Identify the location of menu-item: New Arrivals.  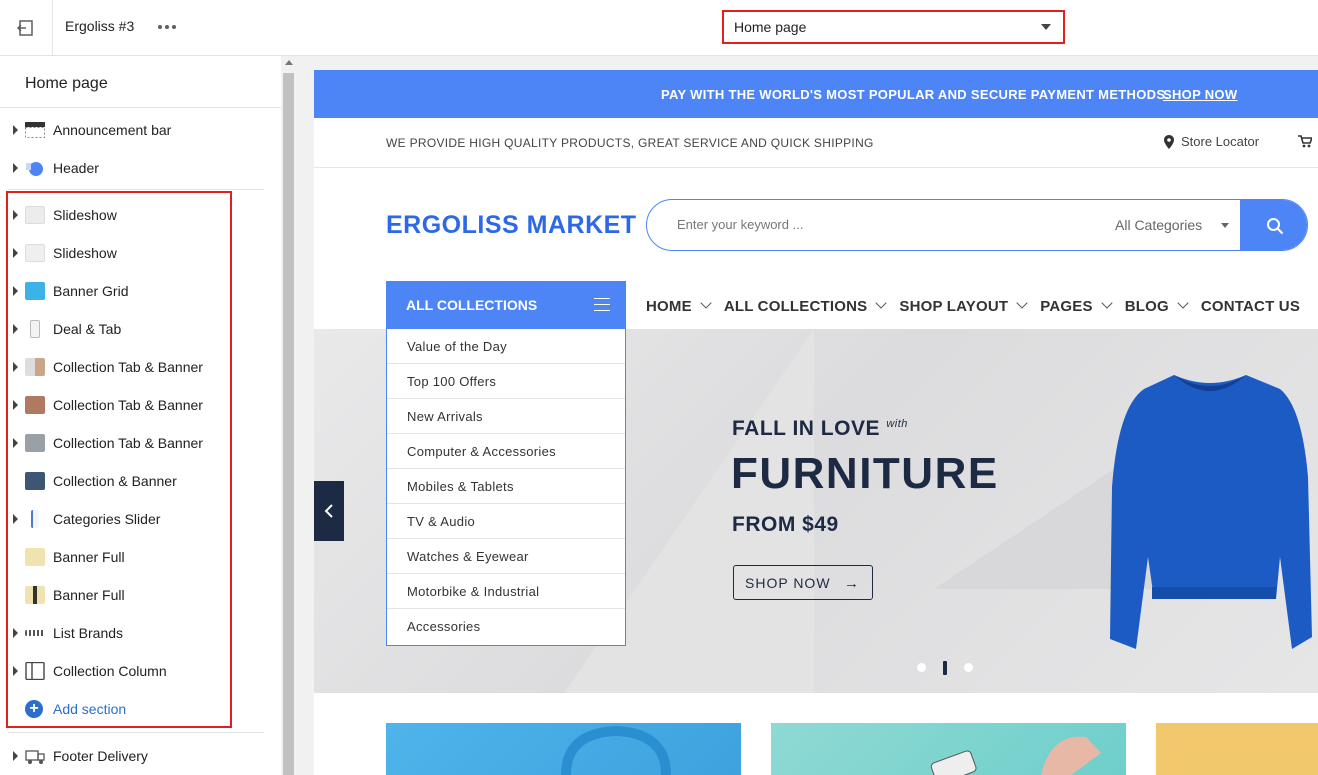
(506, 416).